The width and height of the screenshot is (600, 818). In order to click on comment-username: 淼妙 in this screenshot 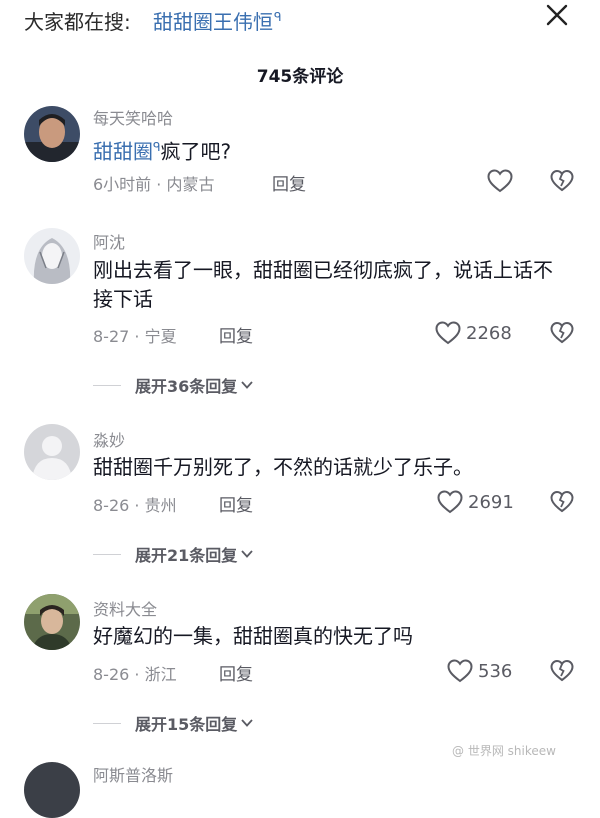, I will do `click(109, 439)`.